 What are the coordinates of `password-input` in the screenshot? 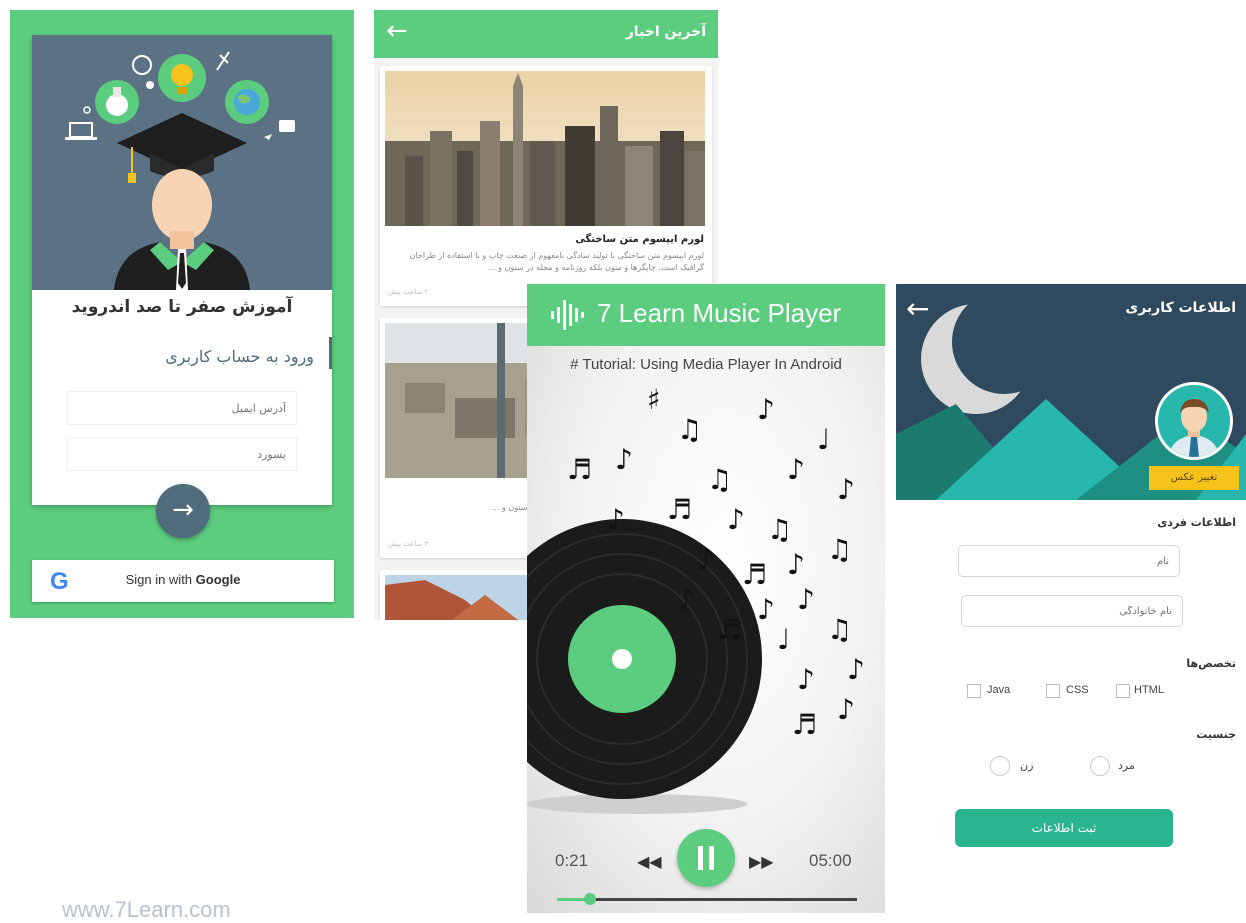 It's located at (182, 454).